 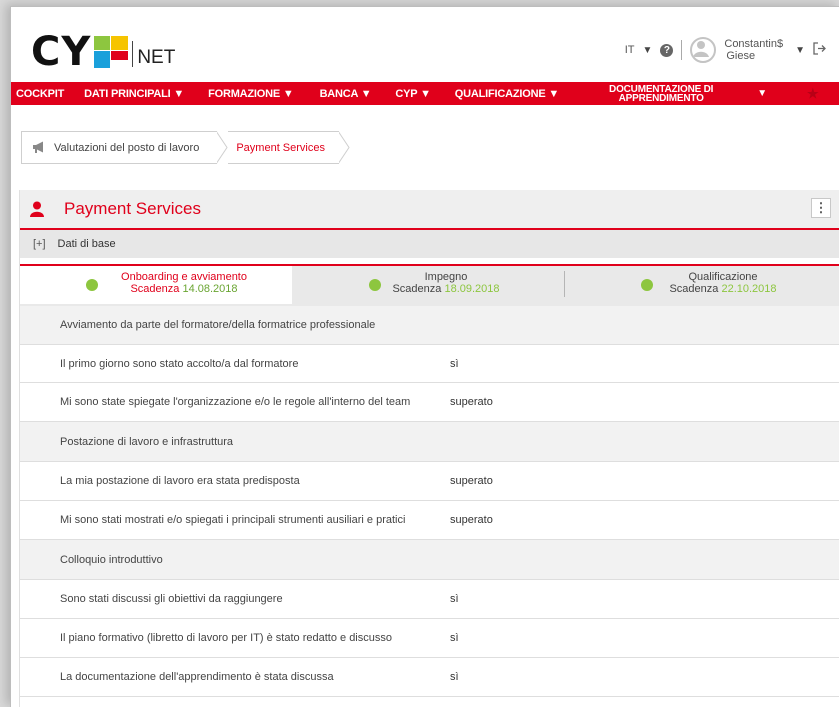 What do you see at coordinates (821, 208) in the screenshot?
I see `panel-menu-button: ⋮` at bounding box center [821, 208].